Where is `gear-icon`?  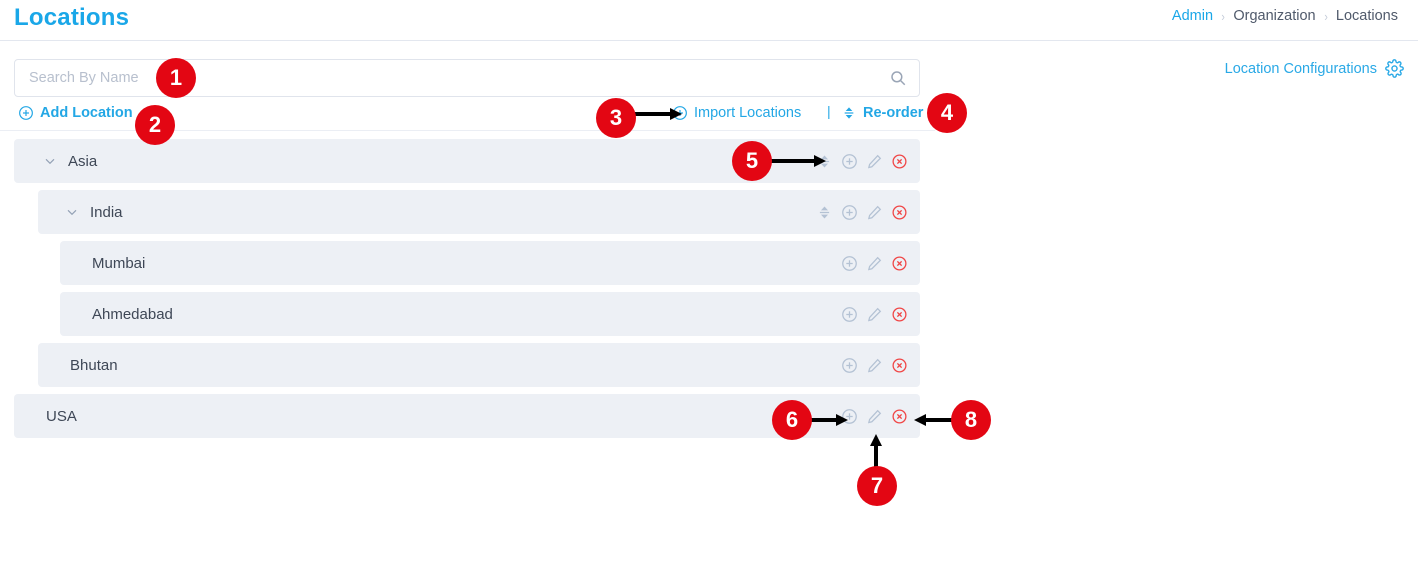
gear-icon is located at coordinates (1394, 68).